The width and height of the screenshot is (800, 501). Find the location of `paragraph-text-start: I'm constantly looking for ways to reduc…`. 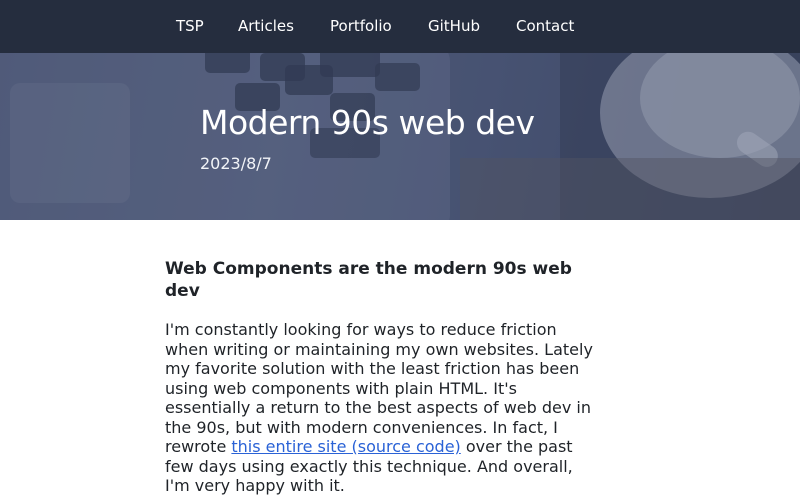

paragraph-text-start: I'm constantly looking for ways to reduc… is located at coordinates (379, 388).